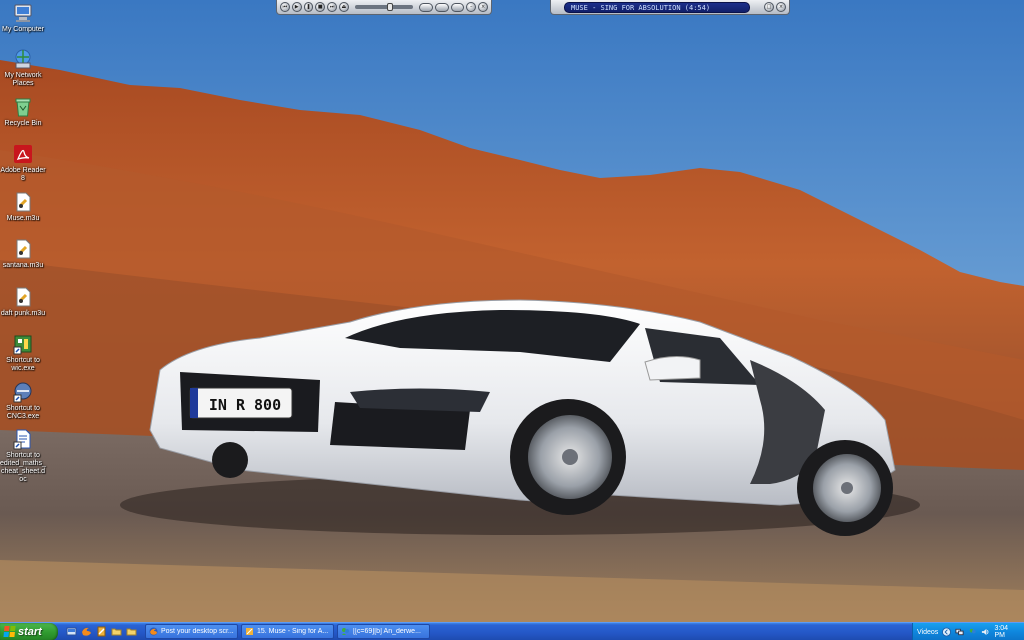  Describe the element at coordinates (22, 392) in the screenshot. I see `game-shortcut-icon` at that location.